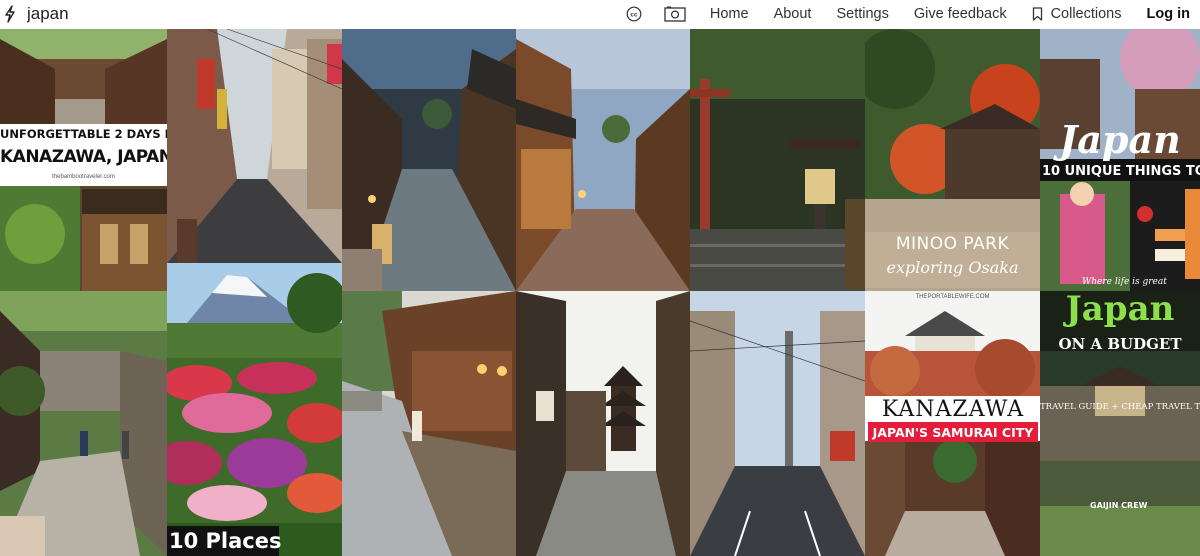 This screenshot has width=1200, height=556. I want to click on image-gion-street, so click(429, 423).